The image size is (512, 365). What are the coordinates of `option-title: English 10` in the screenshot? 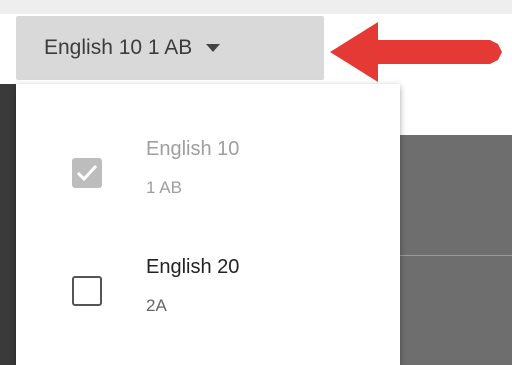 It's located at (193, 149).